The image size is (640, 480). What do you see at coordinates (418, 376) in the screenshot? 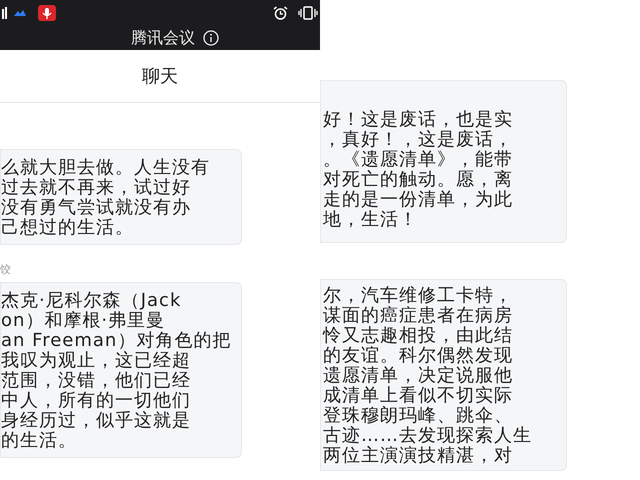
I see `message-text: 遗愿清单，决定说服他` at bounding box center [418, 376].